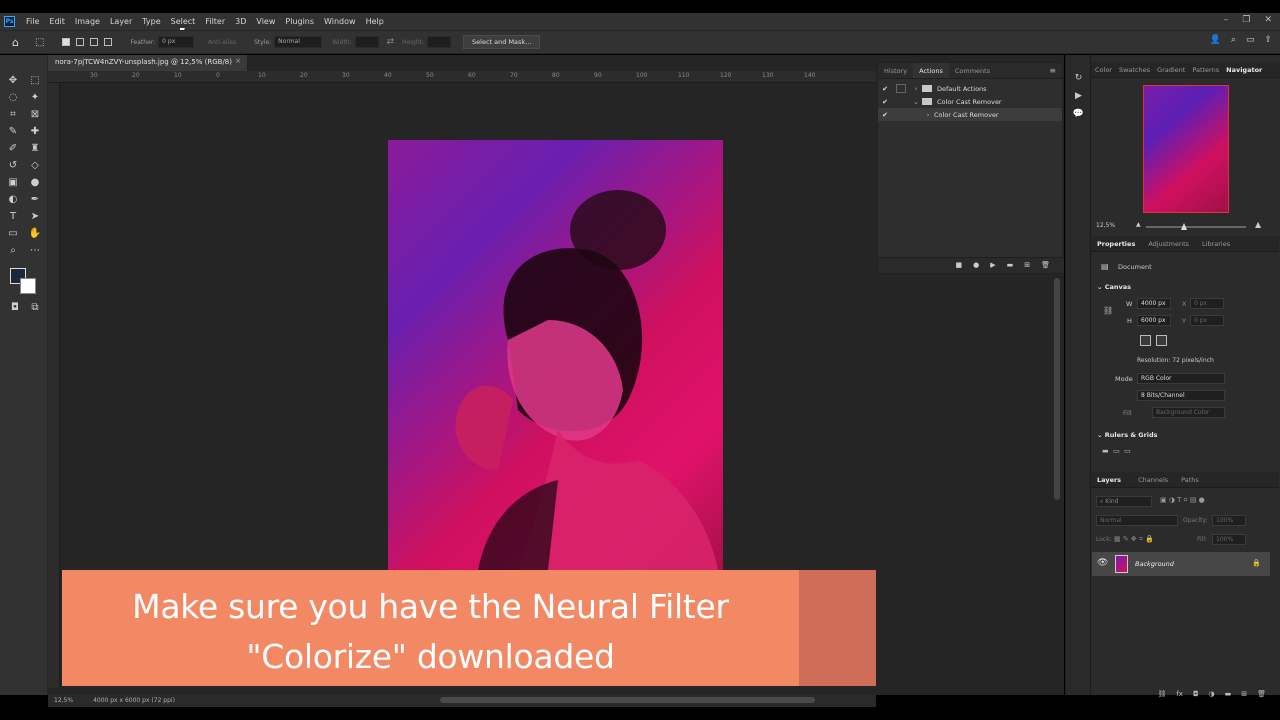 This screenshot has height=720, width=1280. I want to click on menu-file: File, so click(32, 21).